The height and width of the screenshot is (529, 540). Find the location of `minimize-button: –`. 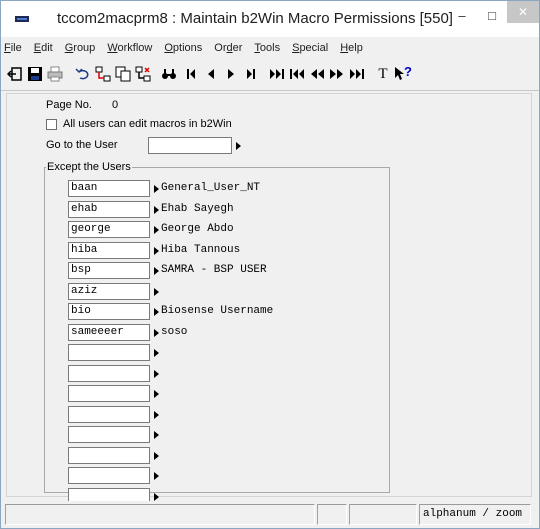

minimize-button: – is located at coordinates (462, 15).